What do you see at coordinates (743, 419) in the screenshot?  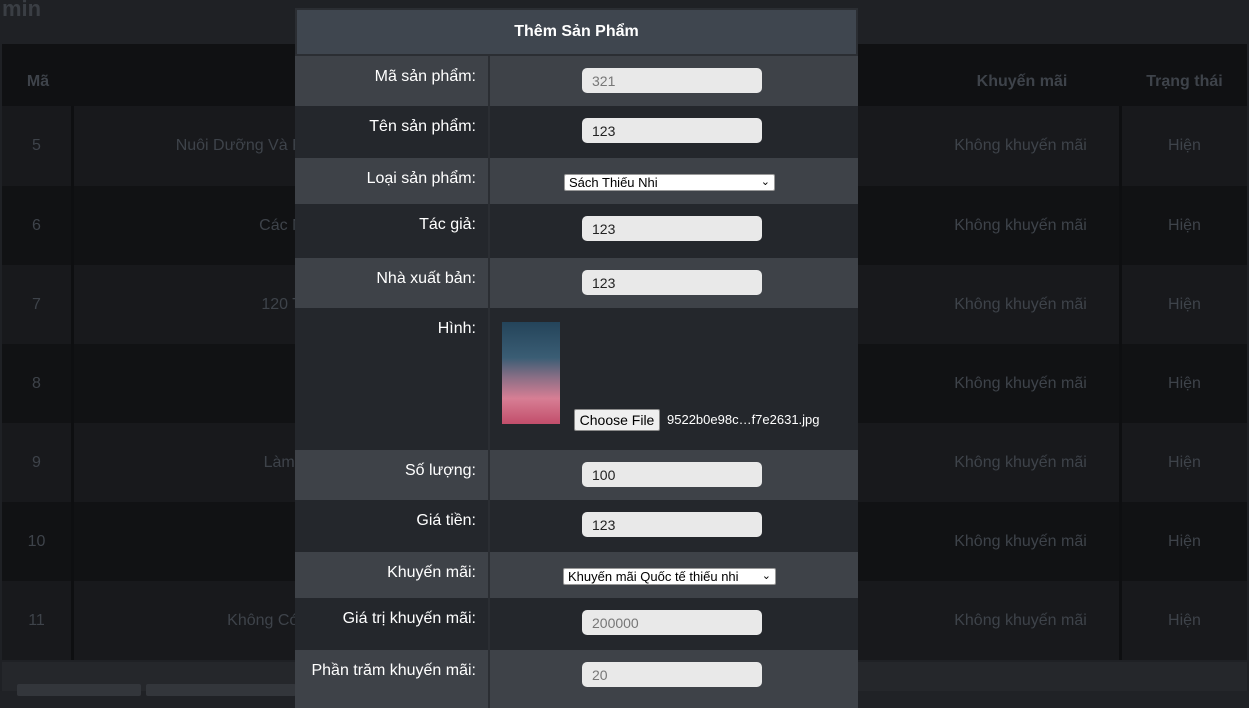 I see `file-name: 9522b0e98c…f7e2631.jpg` at bounding box center [743, 419].